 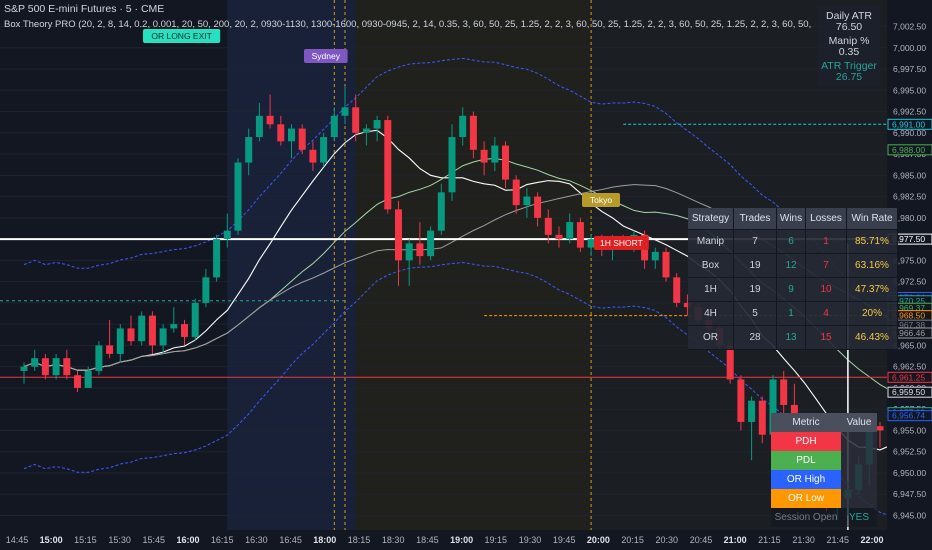 What do you see at coordinates (909, 452) in the screenshot?
I see `y-tick-label: 6,952.50` at bounding box center [909, 452].